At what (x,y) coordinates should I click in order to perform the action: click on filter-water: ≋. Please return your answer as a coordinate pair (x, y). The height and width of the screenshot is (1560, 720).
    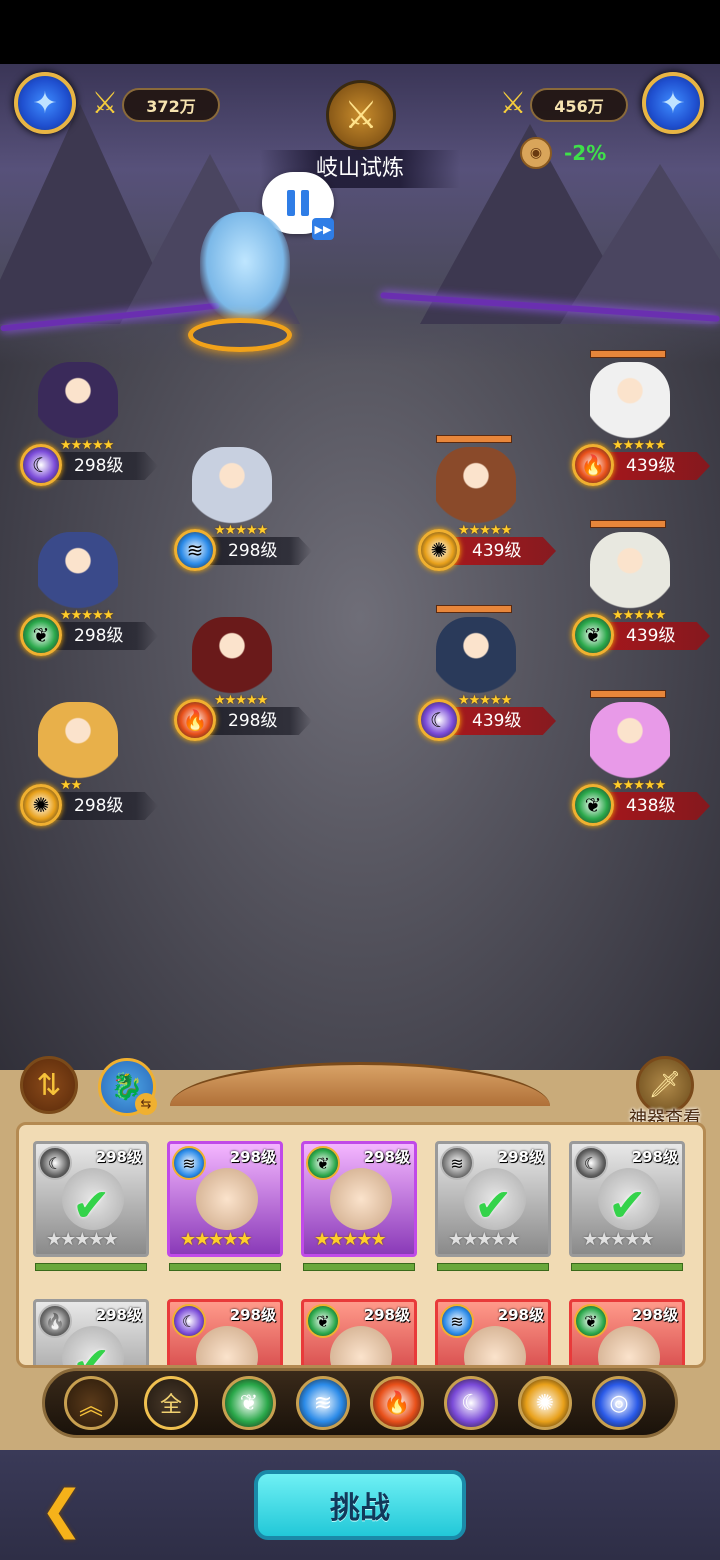
    Looking at the image, I should click on (323, 1403).